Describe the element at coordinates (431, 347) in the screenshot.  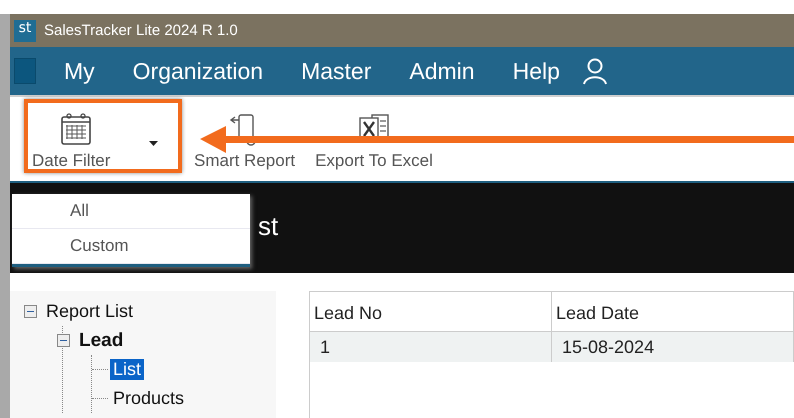
I see `table-cell: 1` at that location.